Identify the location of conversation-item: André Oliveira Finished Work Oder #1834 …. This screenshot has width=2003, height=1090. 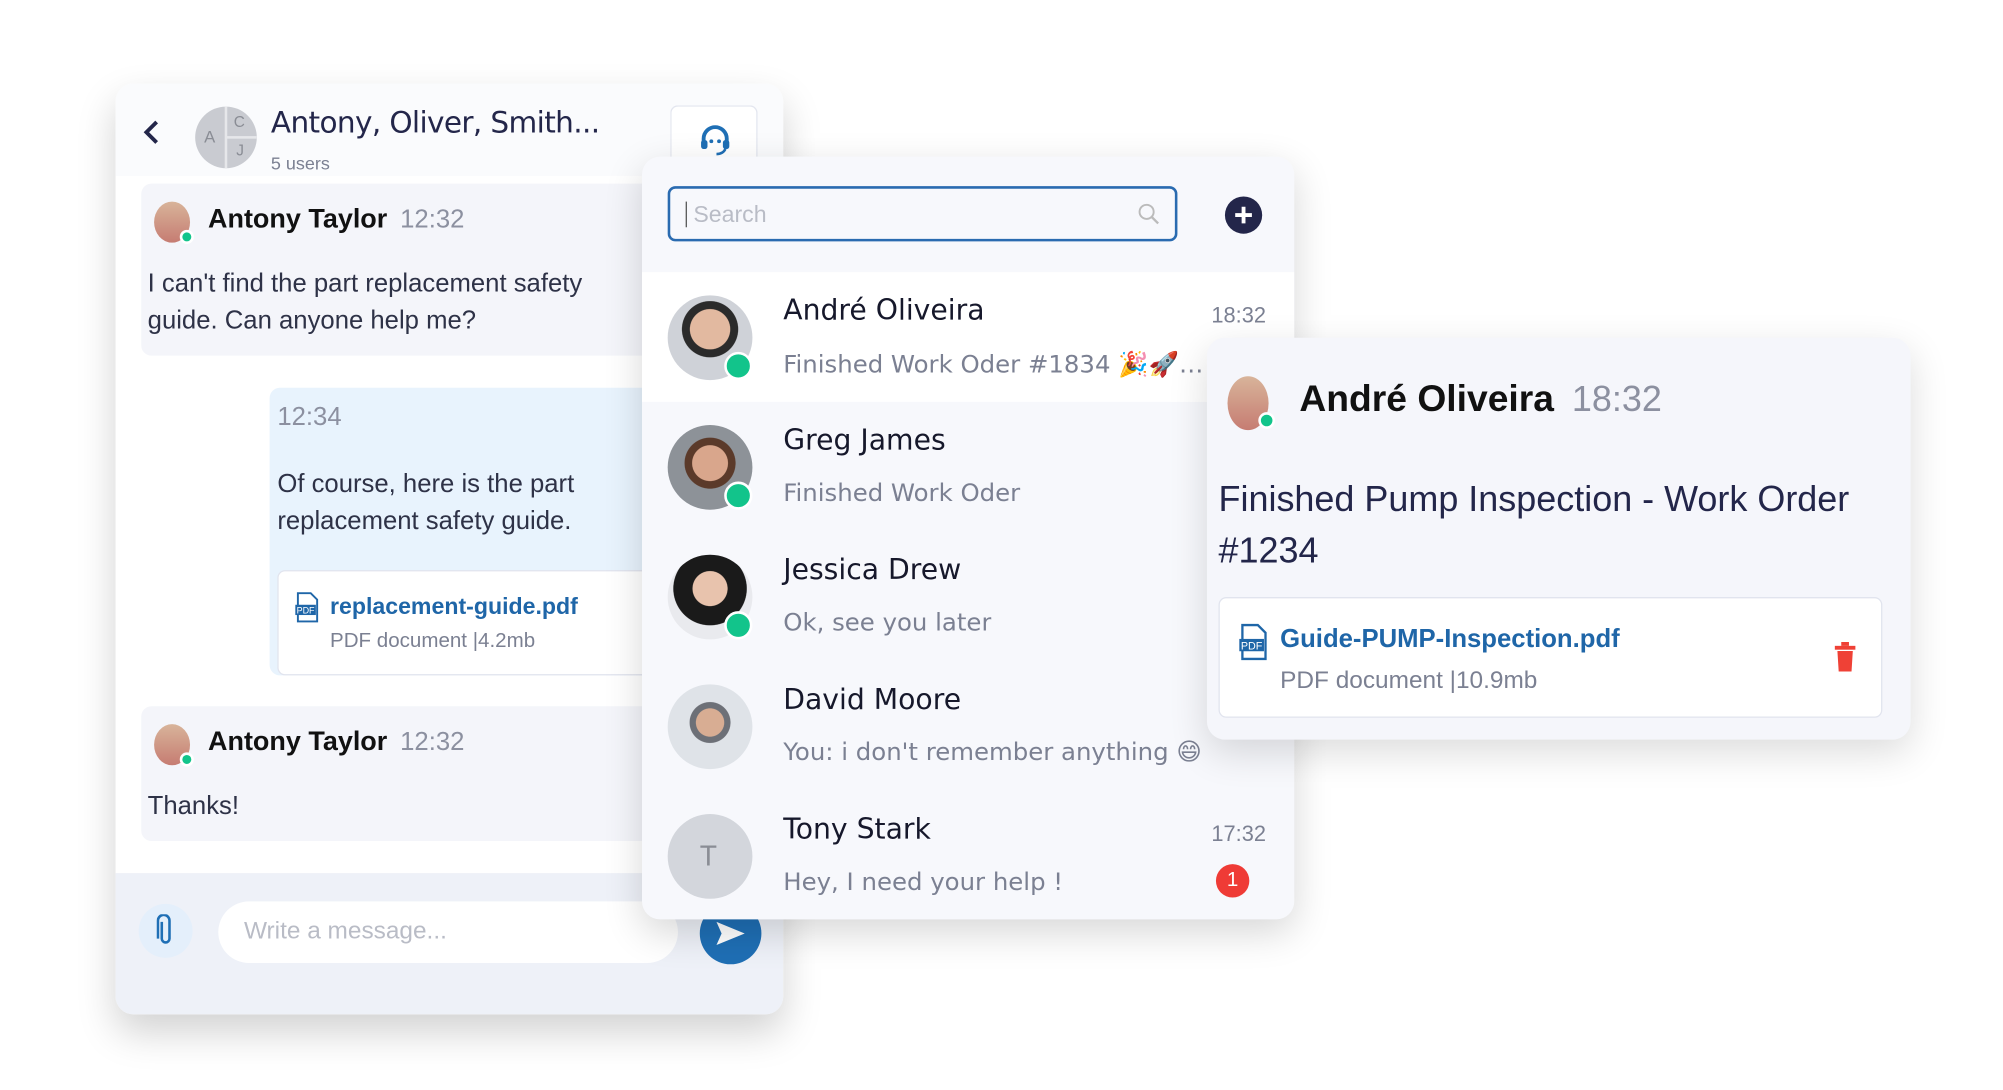
(968, 337).